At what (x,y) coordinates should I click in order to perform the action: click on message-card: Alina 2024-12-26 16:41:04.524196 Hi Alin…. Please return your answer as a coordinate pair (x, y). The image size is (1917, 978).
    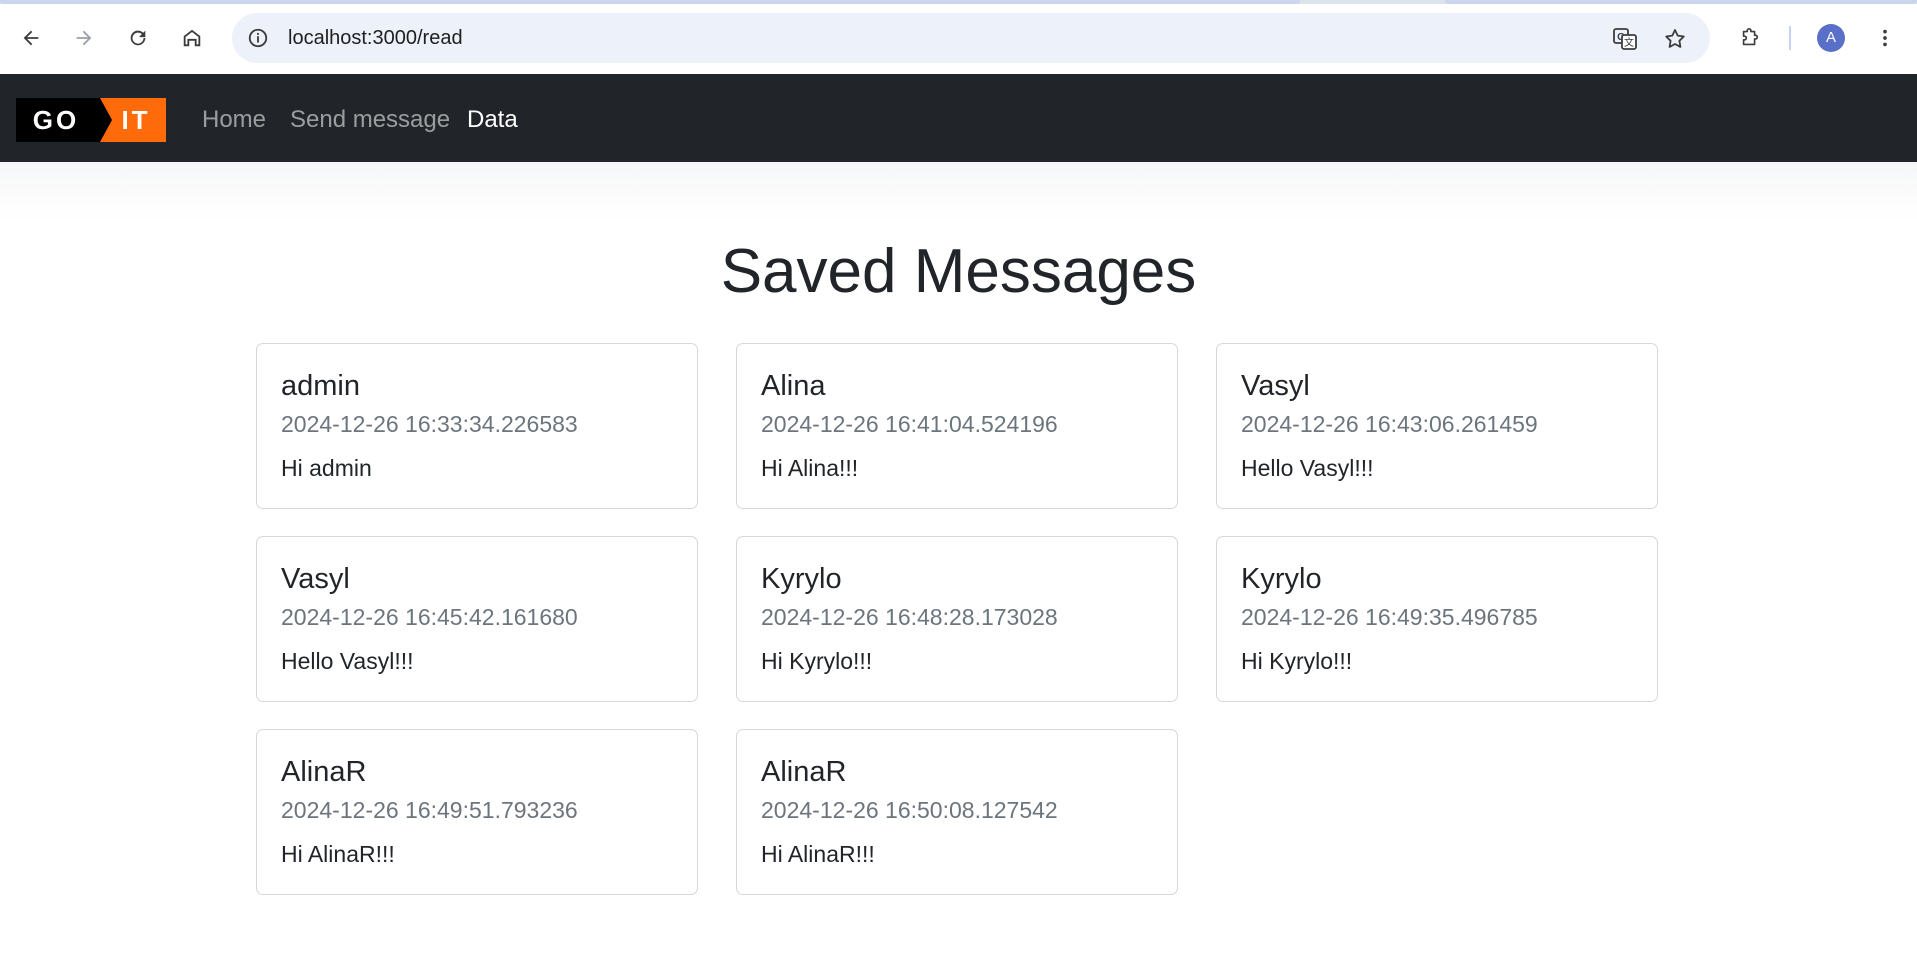
    Looking at the image, I should click on (957, 426).